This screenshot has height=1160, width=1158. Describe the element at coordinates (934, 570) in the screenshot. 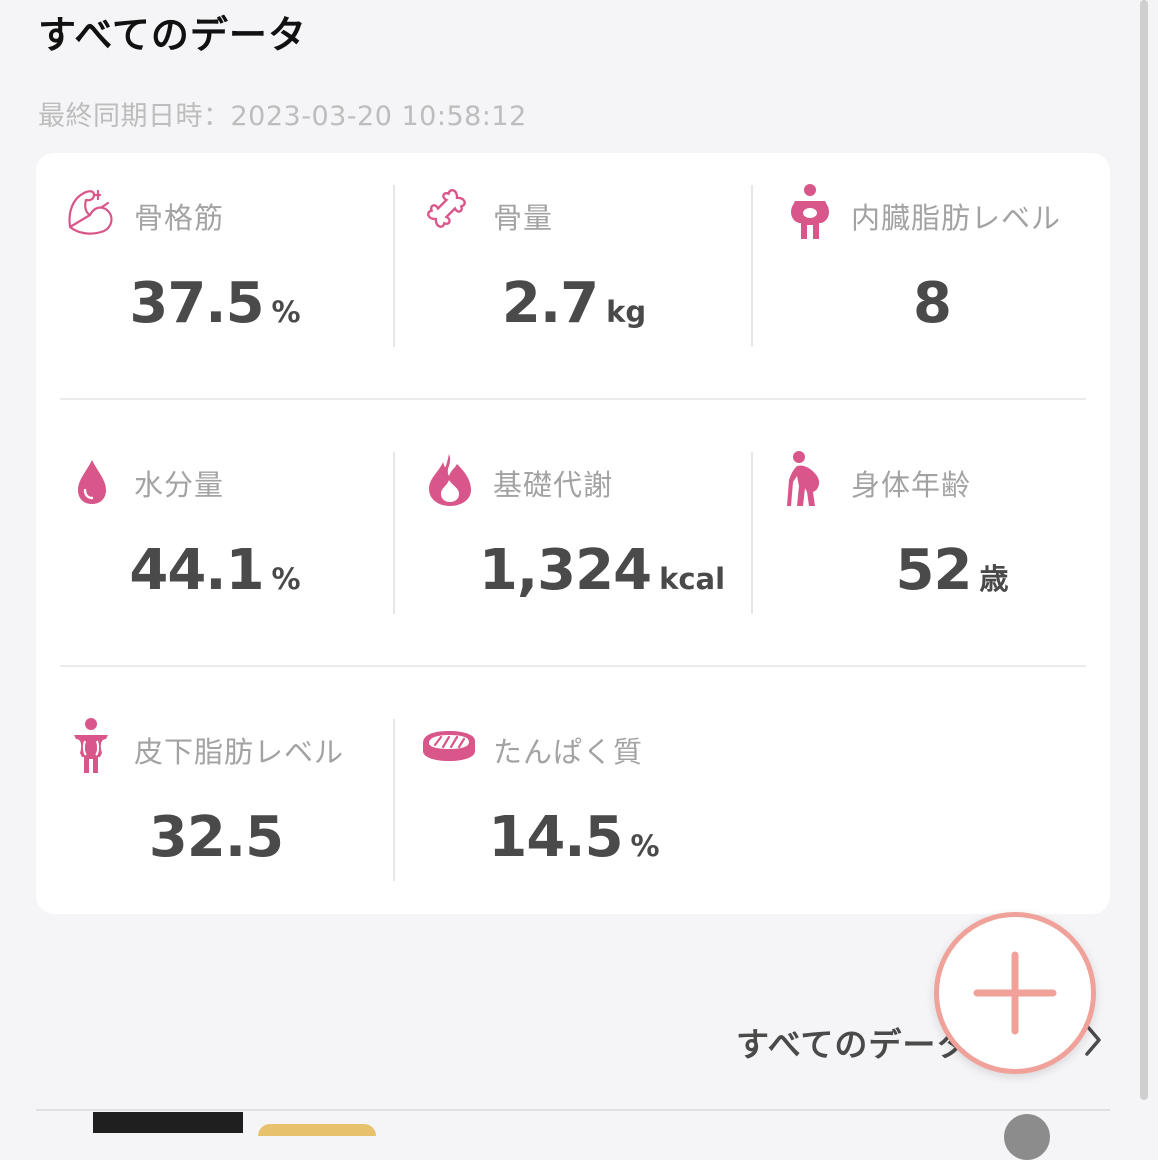

I see `metric-value: 52` at that location.